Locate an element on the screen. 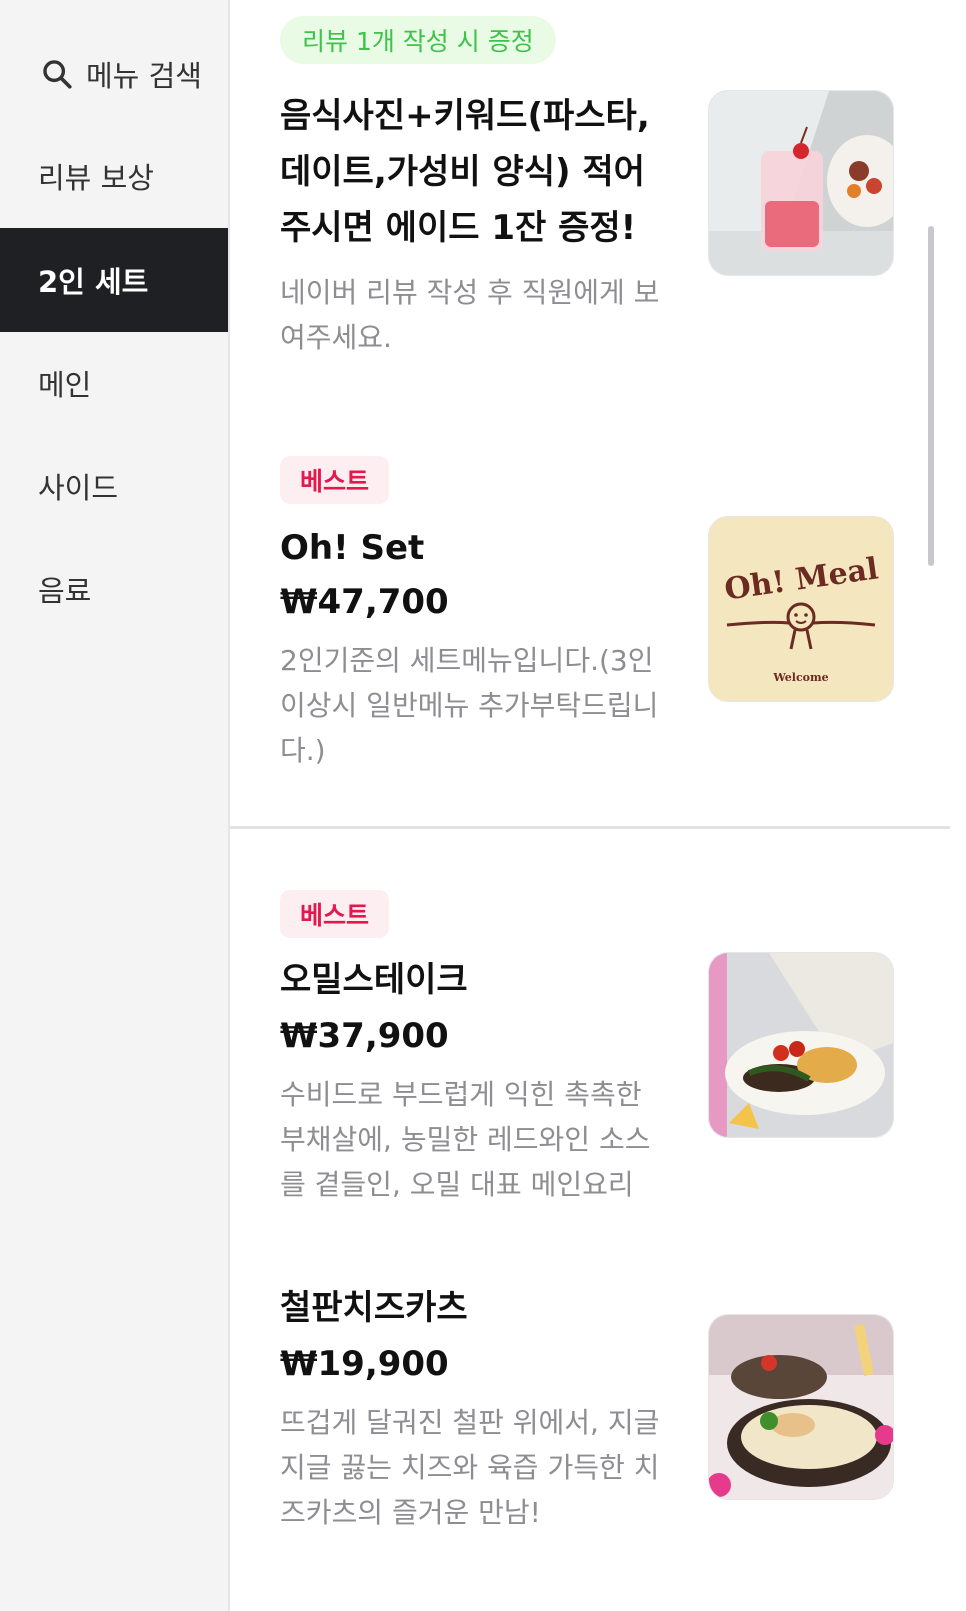 The width and height of the screenshot is (966, 1611). menu-item-title: Oh! Set is located at coordinates (352, 548).